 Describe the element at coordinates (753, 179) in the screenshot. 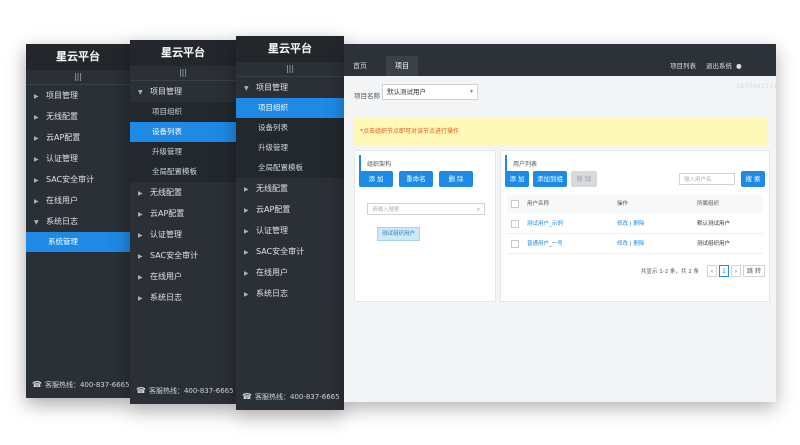

I see `search-button: 搜 索` at that location.